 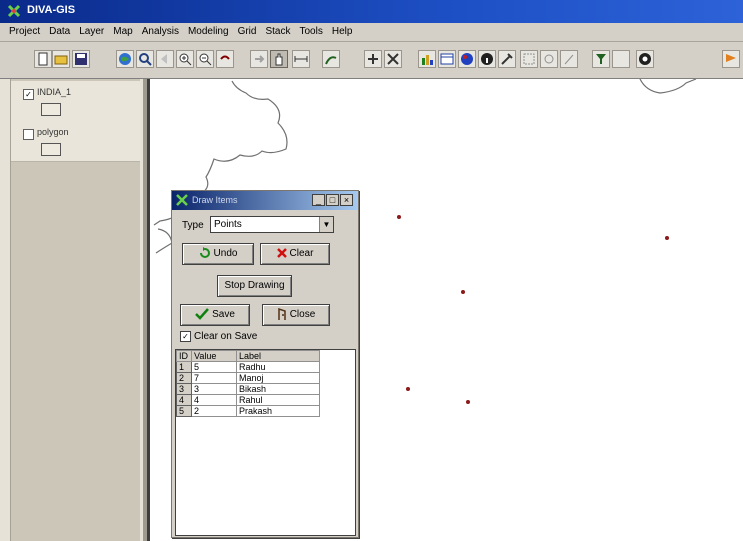 What do you see at coordinates (259, 59) in the screenshot?
I see `redo-icon` at bounding box center [259, 59].